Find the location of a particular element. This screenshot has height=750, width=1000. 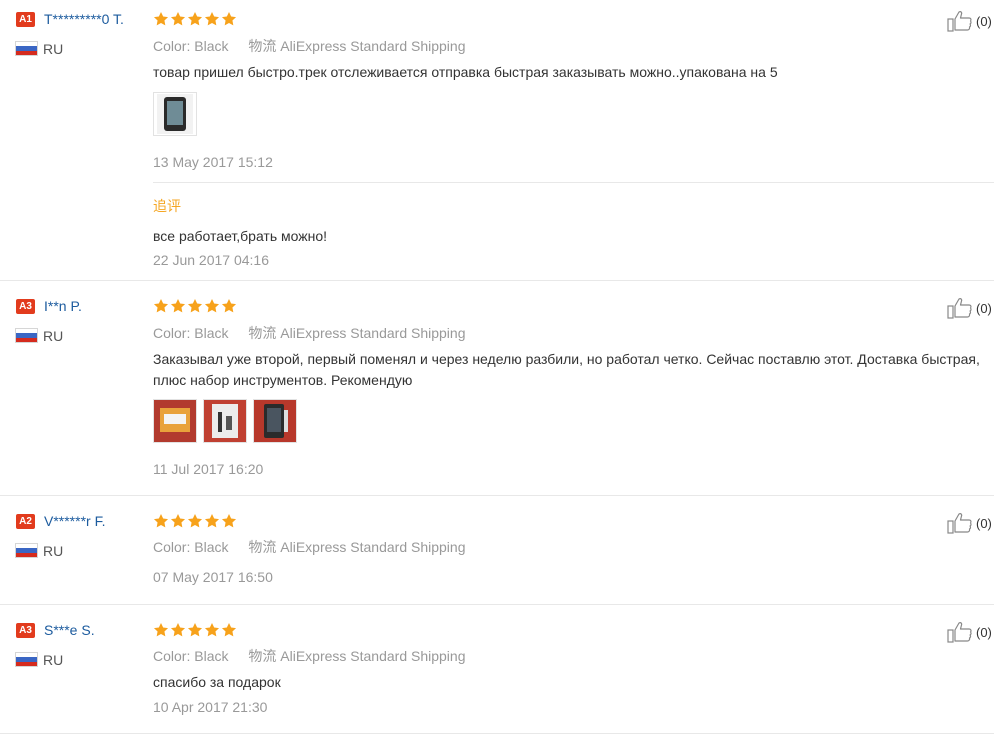

followup-date: 22 Jun 2017 04:16 is located at coordinates (211, 260).